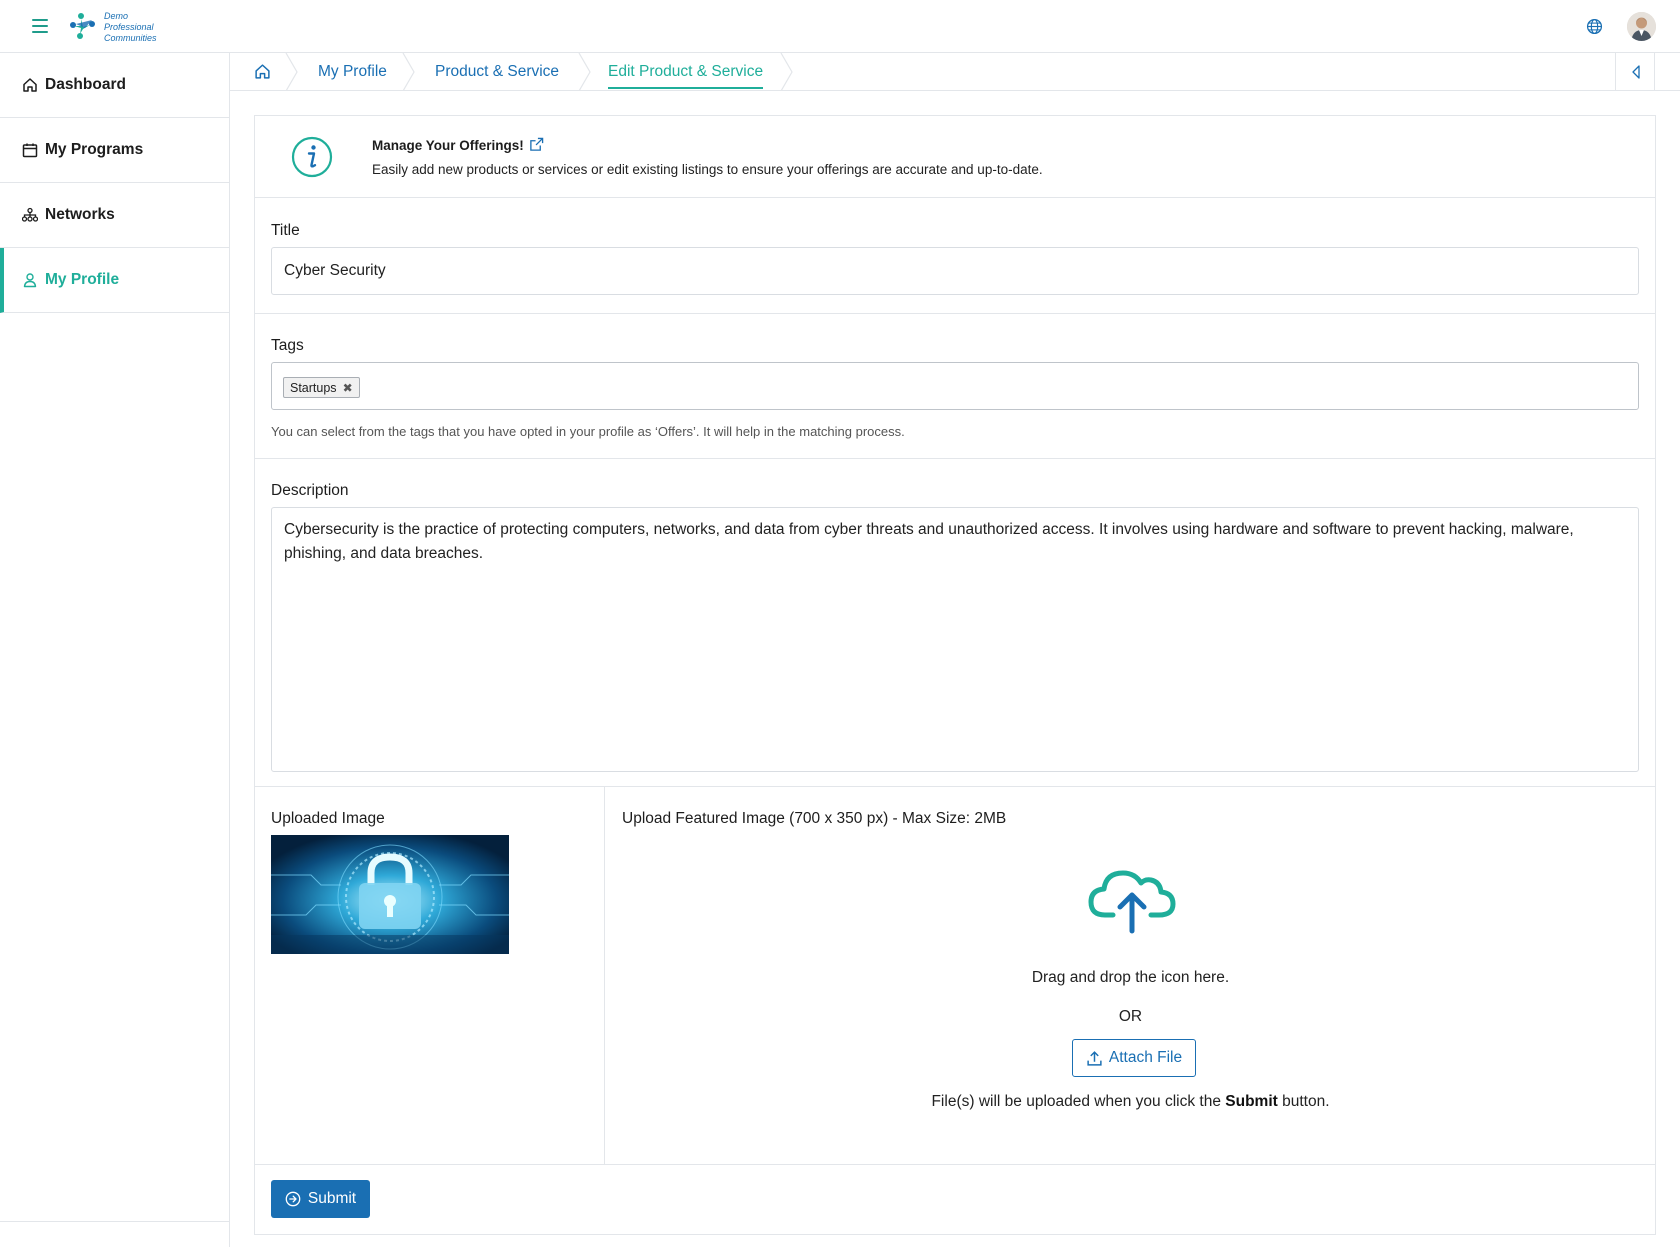 The image size is (1680, 1247). Describe the element at coordinates (30, 150) in the screenshot. I see `calendar-icon` at that location.